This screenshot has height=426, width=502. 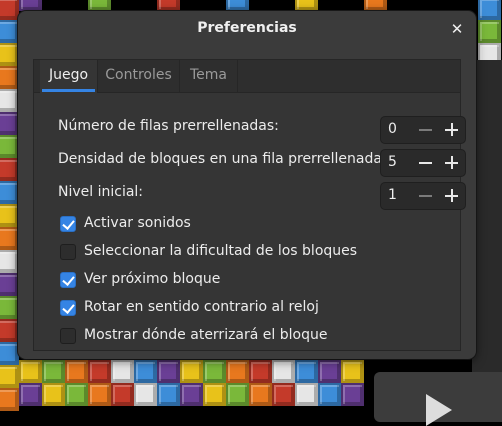 I want to click on close-button: ✕, so click(x=457, y=29).